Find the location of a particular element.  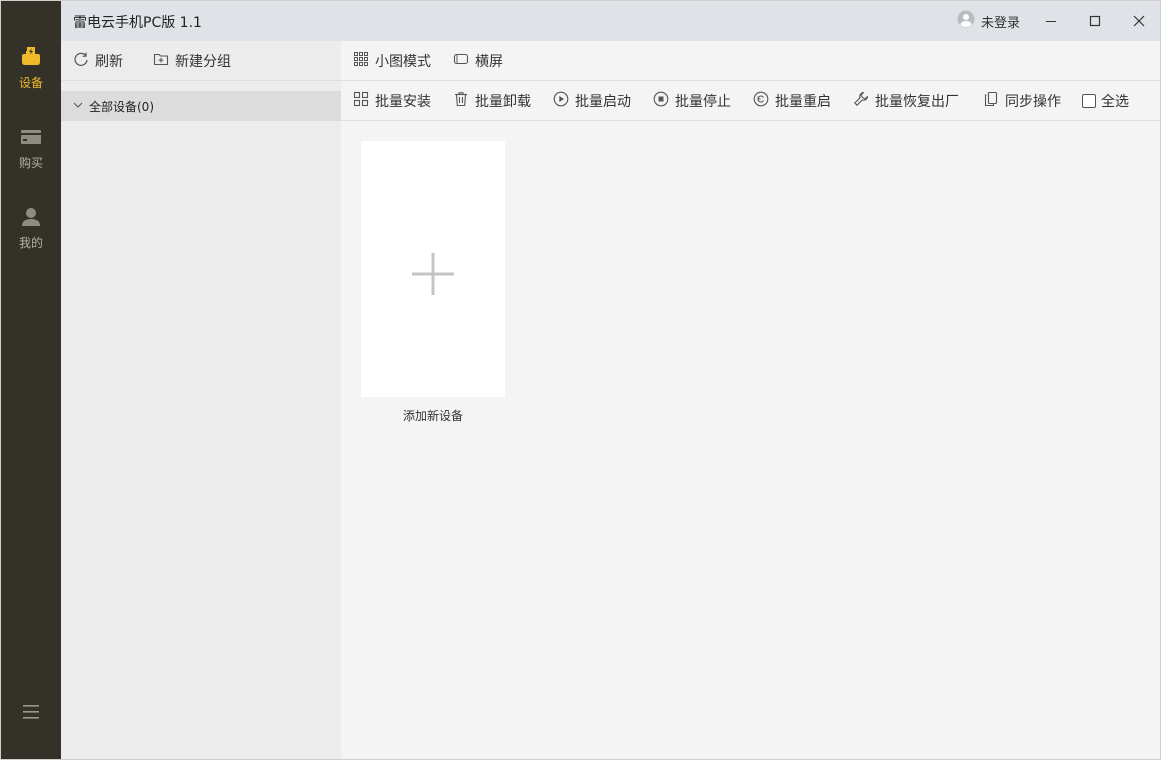

group-label: 全部设备(0) is located at coordinates (121, 106).